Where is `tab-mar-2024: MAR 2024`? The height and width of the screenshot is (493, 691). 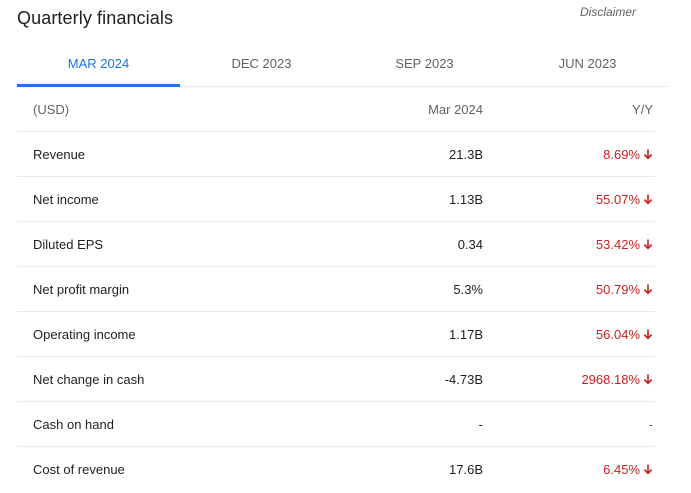
tab-mar-2024: MAR 2024 is located at coordinates (98, 63).